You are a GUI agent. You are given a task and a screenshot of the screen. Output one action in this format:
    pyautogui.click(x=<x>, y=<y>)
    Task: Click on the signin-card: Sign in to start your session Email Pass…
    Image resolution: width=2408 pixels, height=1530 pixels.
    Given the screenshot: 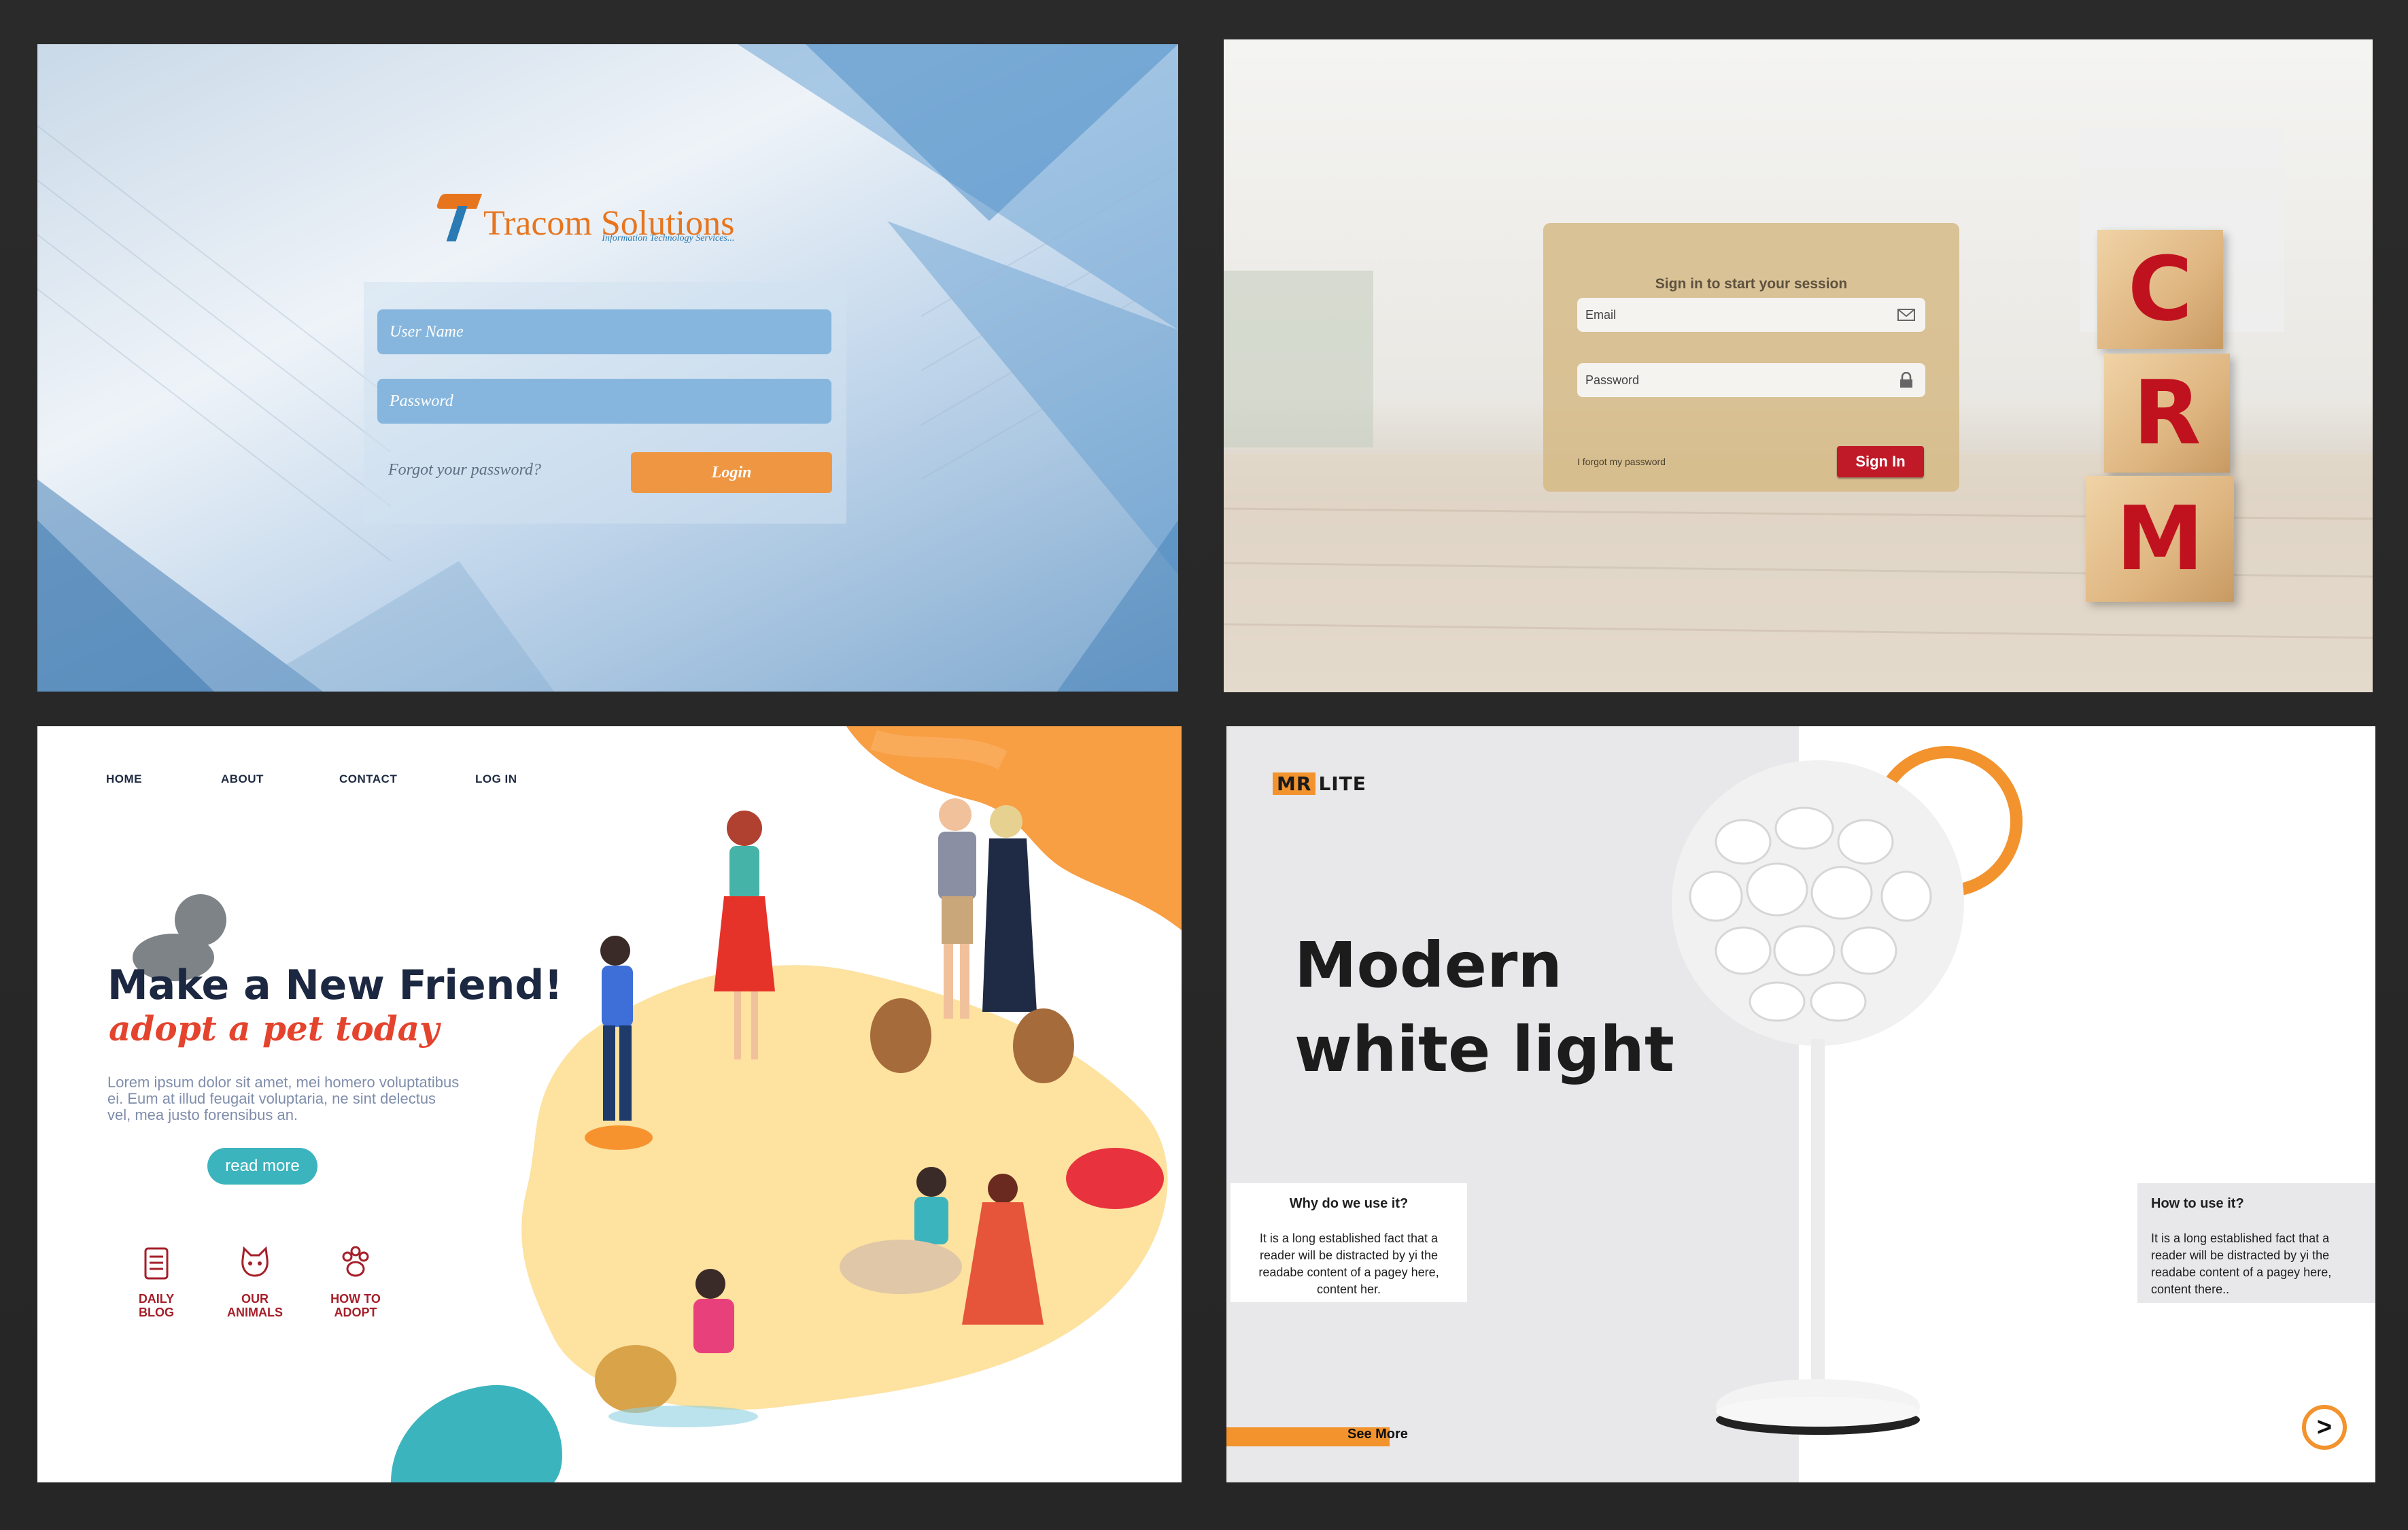 What is the action you would take?
    pyautogui.click(x=1751, y=358)
    